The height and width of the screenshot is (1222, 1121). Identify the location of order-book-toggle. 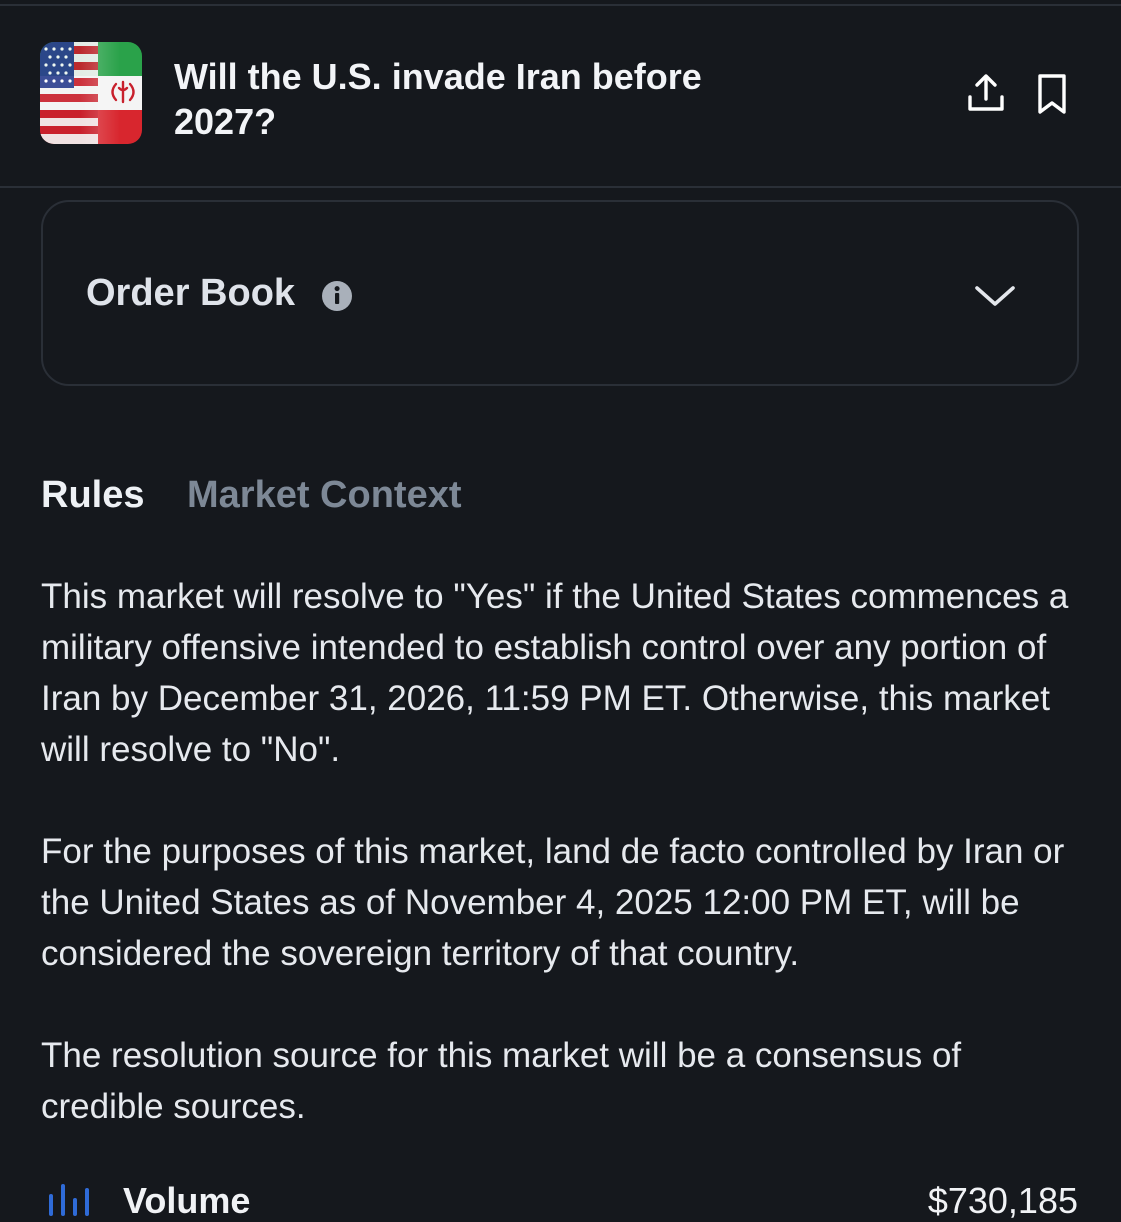
(995, 296).